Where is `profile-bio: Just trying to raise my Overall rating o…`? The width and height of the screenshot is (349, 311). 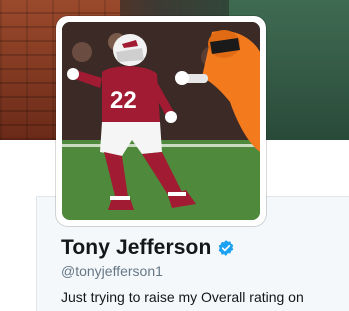
profile-bio: Just trying to raise my Overall rating o… is located at coordinates (182, 297).